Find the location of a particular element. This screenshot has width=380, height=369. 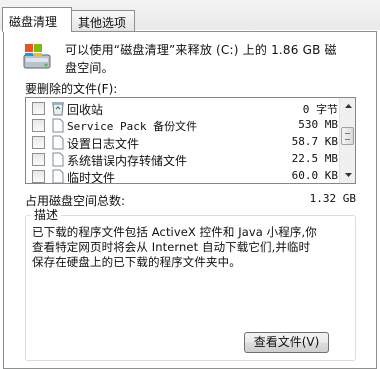

header-line-2: 盘空间。 is located at coordinates (89, 68).